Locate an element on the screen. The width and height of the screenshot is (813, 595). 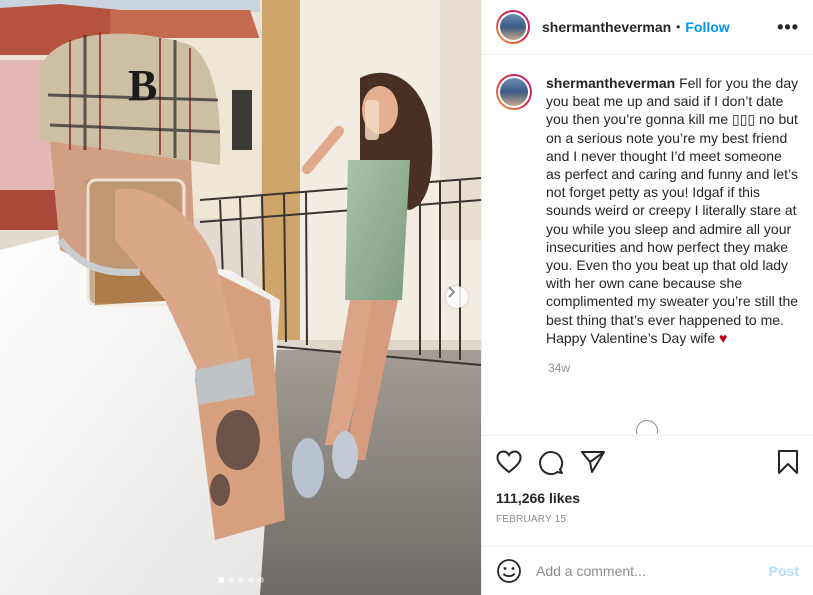
bookmark-icon is located at coordinates (788, 462).